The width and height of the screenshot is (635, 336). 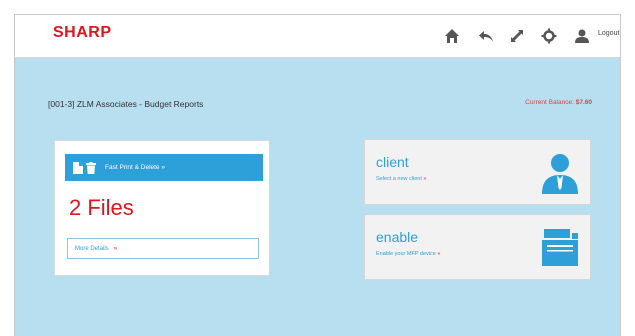 I want to click on files-count: 2 Files, so click(x=101, y=207).